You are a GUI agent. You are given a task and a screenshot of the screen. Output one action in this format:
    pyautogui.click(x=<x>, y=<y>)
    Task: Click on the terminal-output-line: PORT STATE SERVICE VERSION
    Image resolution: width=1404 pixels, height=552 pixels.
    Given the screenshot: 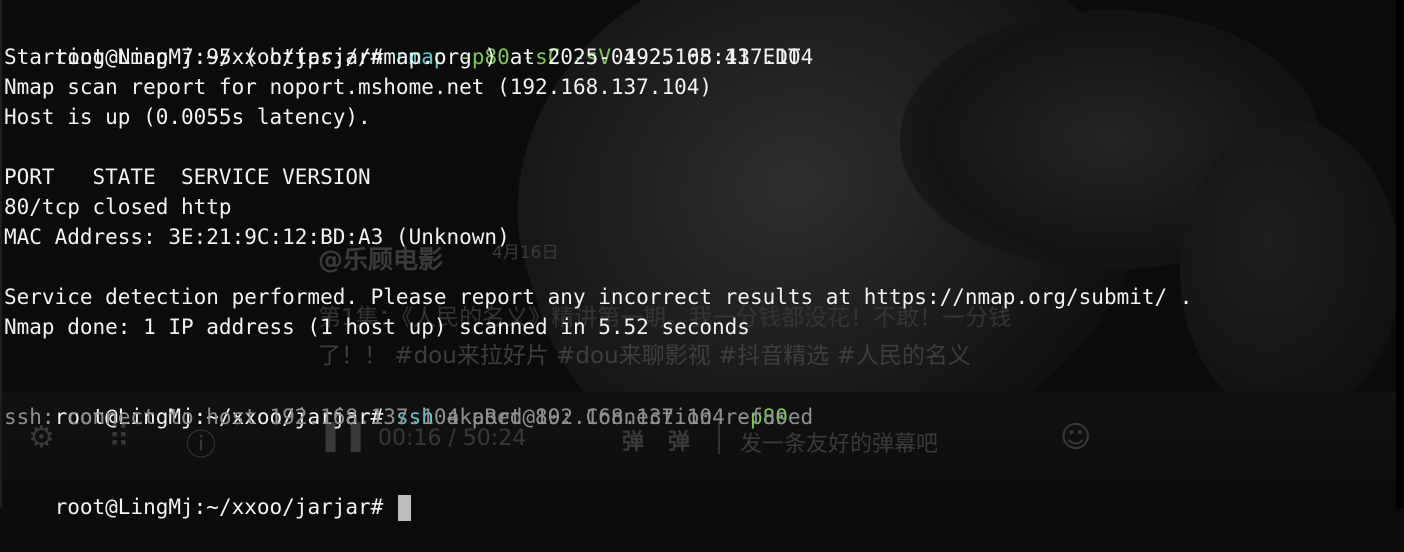 What is the action you would take?
    pyautogui.click(x=187, y=177)
    